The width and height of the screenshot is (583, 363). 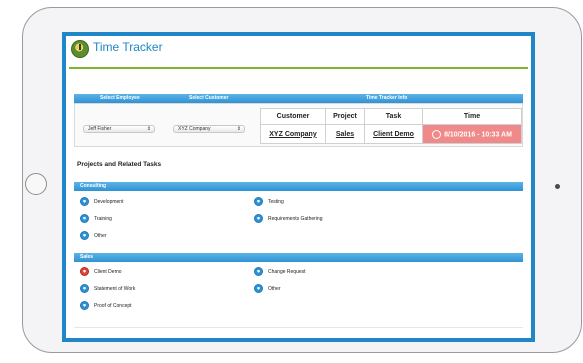 I want to click on customer-select: XYZ Company ⇕, so click(x=209, y=129).